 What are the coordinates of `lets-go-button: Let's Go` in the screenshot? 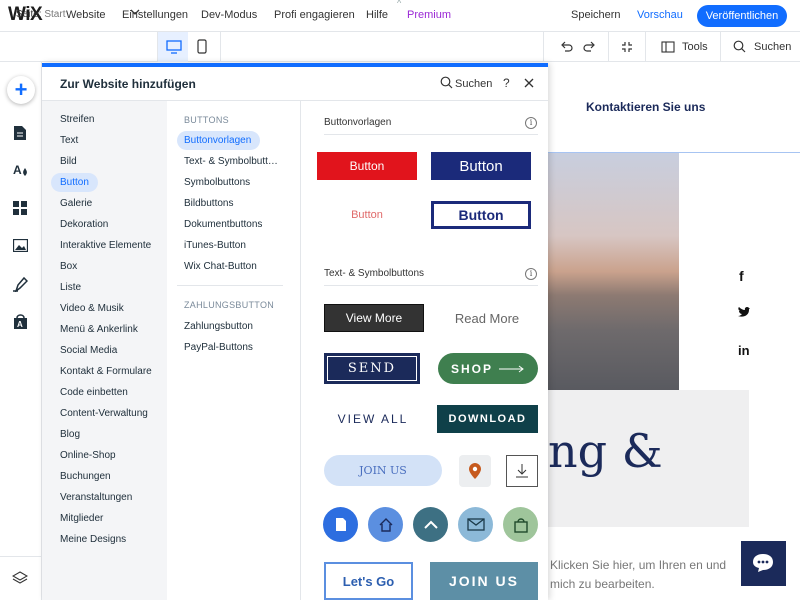 It's located at (368, 581).